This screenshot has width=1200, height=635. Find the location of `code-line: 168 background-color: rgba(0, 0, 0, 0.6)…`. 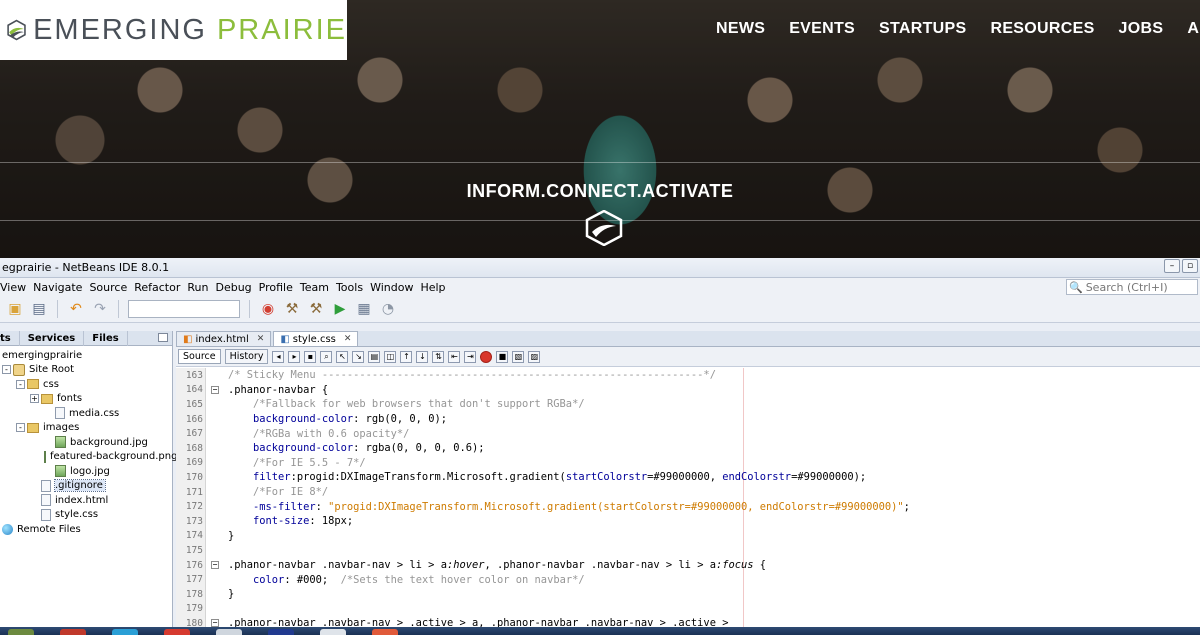

code-line: 168 background-color: rgba(0, 0, 0, 0.6)… is located at coordinates (688, 448).